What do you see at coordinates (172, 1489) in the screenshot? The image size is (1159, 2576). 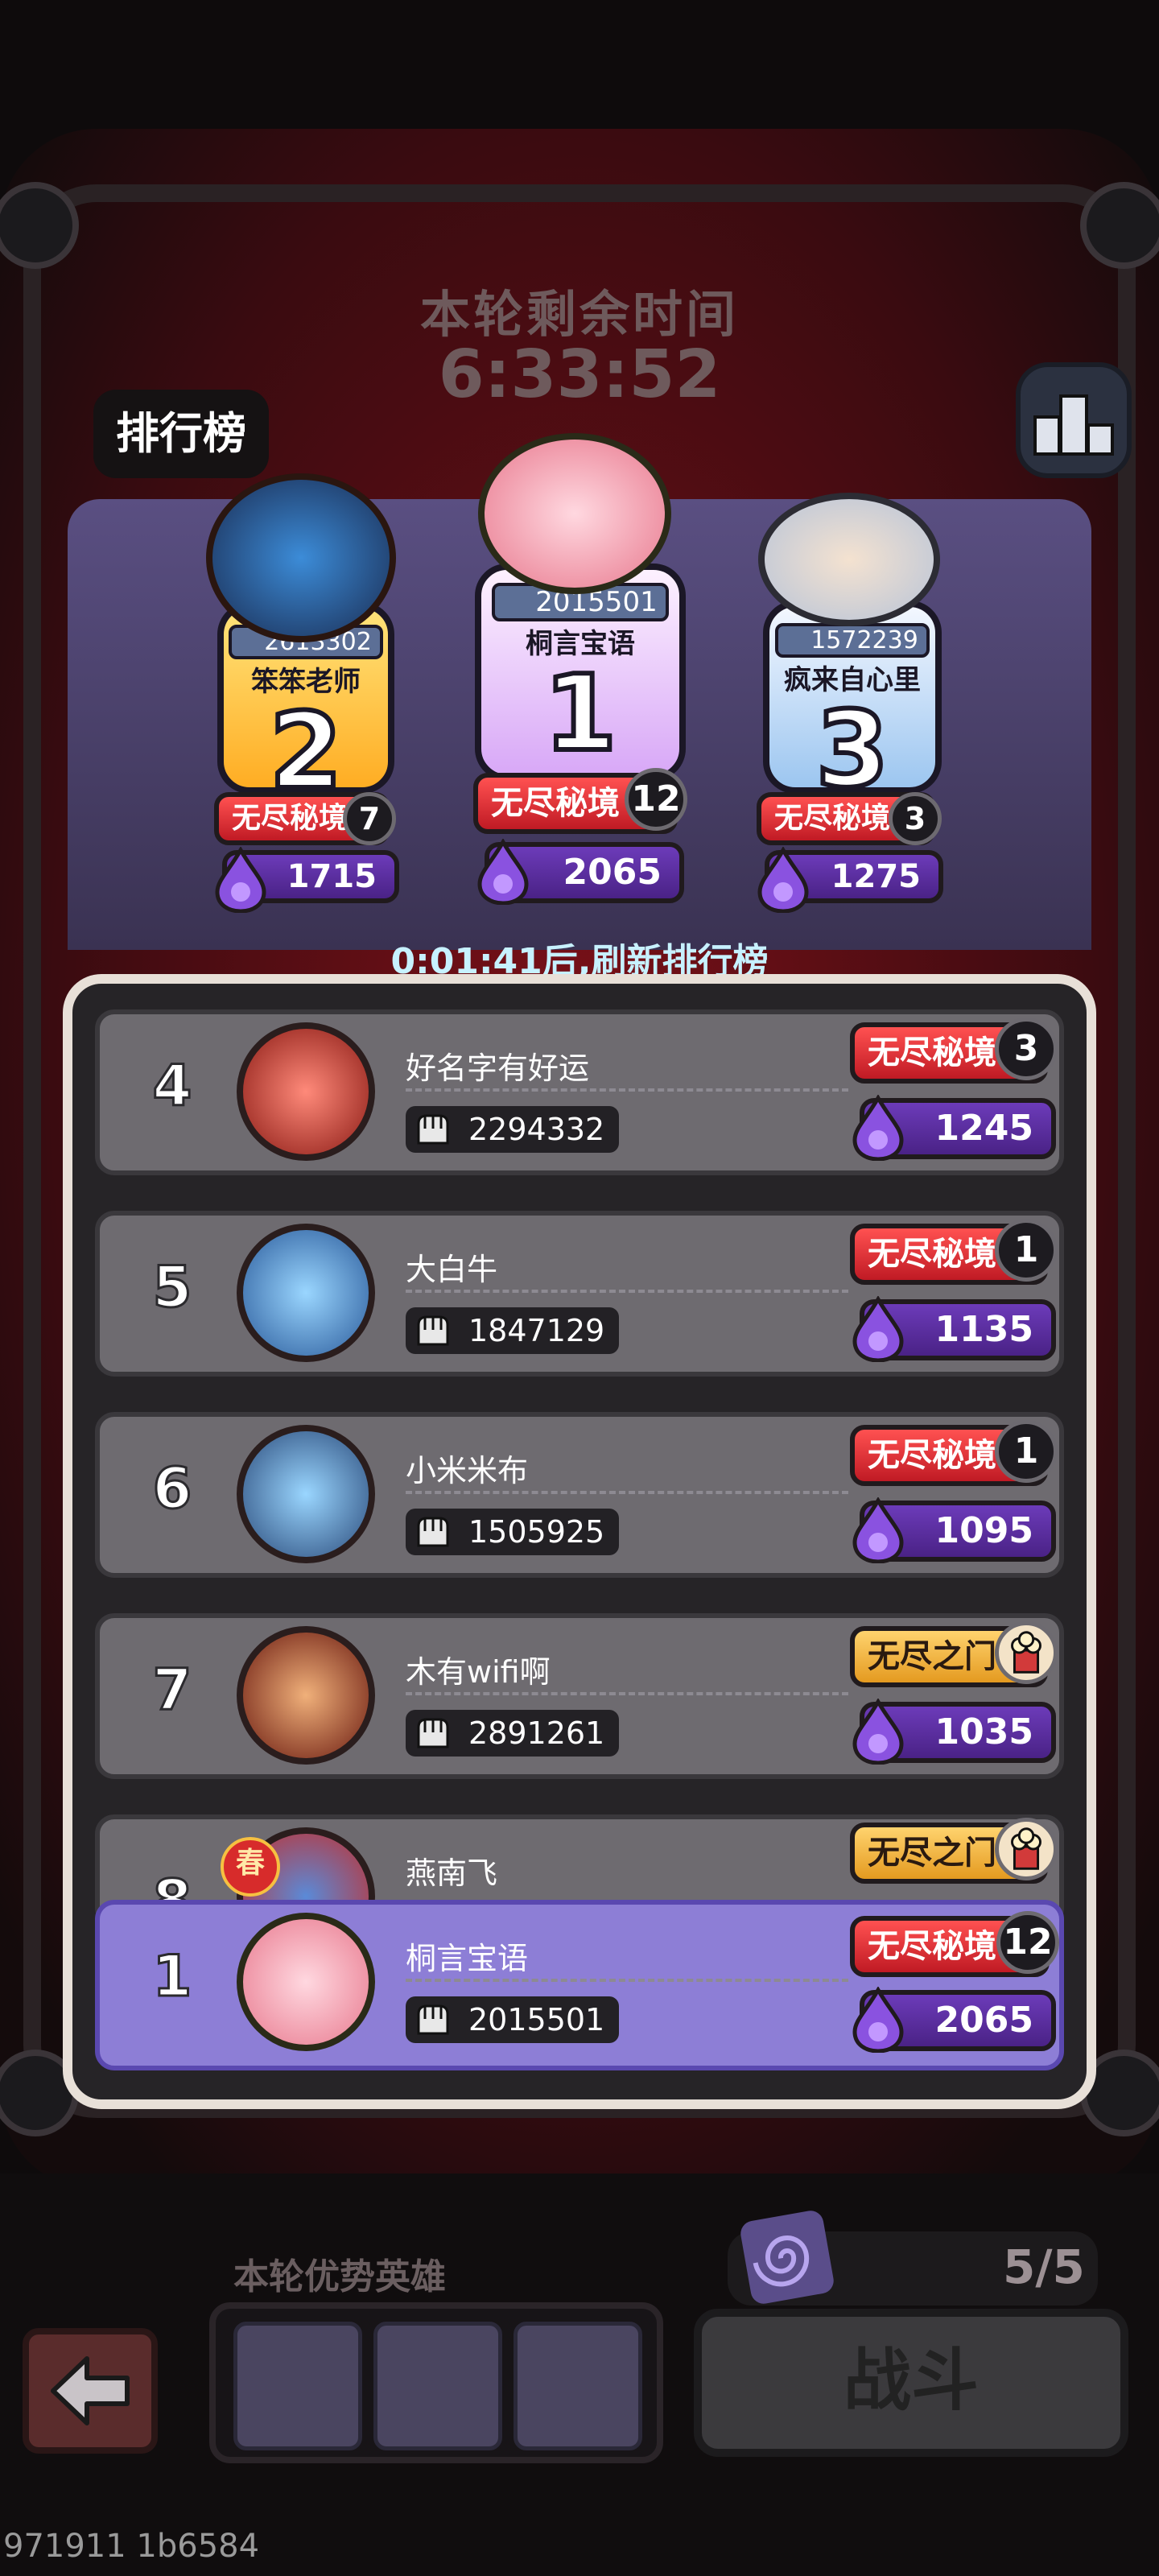 I see `row-rank: 6` at bounding box center [172, 1489].